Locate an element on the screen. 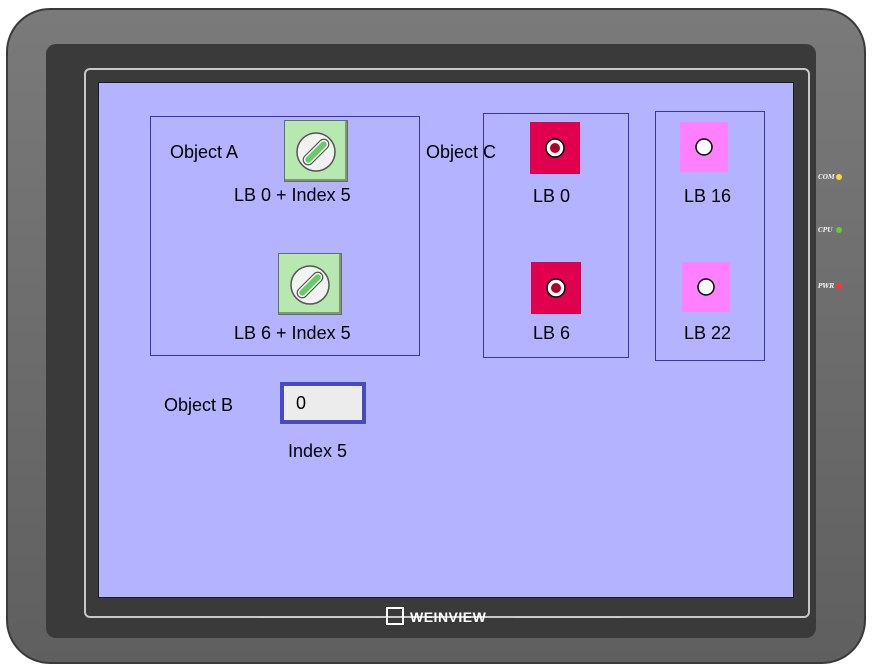 The image size is (872, 670). object-a-label: Object A is located at coordinates (204, 152).